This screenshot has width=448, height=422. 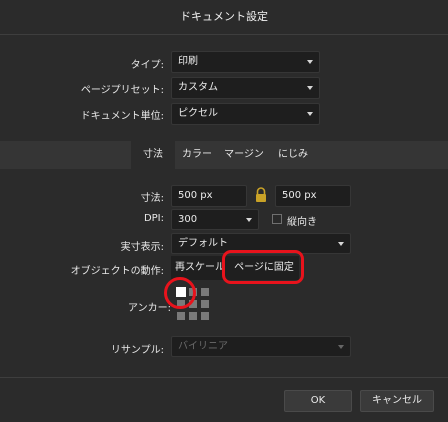 What do you see at coordinates (122, 116) in the screenshot?
I see `units-label: ドキュメント単位:` at bounding box center [122, 116].